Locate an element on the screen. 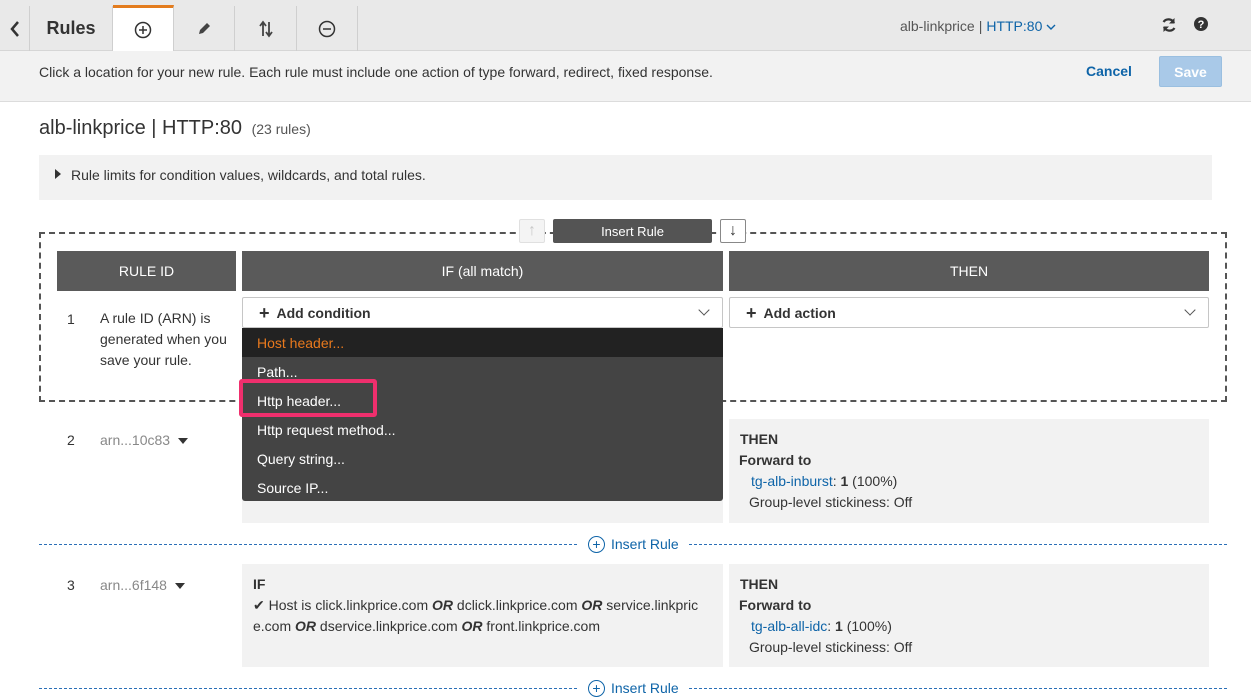 The image size is (1251, 698). rule-number: 2 is located at coordinates (71, 440).